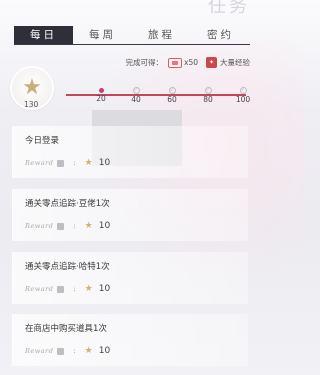 This screenshot has height=375, width=320. What do you see at coordinates (208, 99) in the screenshot?
I see `milestone-label: 80` at bounding box center [208, 99].